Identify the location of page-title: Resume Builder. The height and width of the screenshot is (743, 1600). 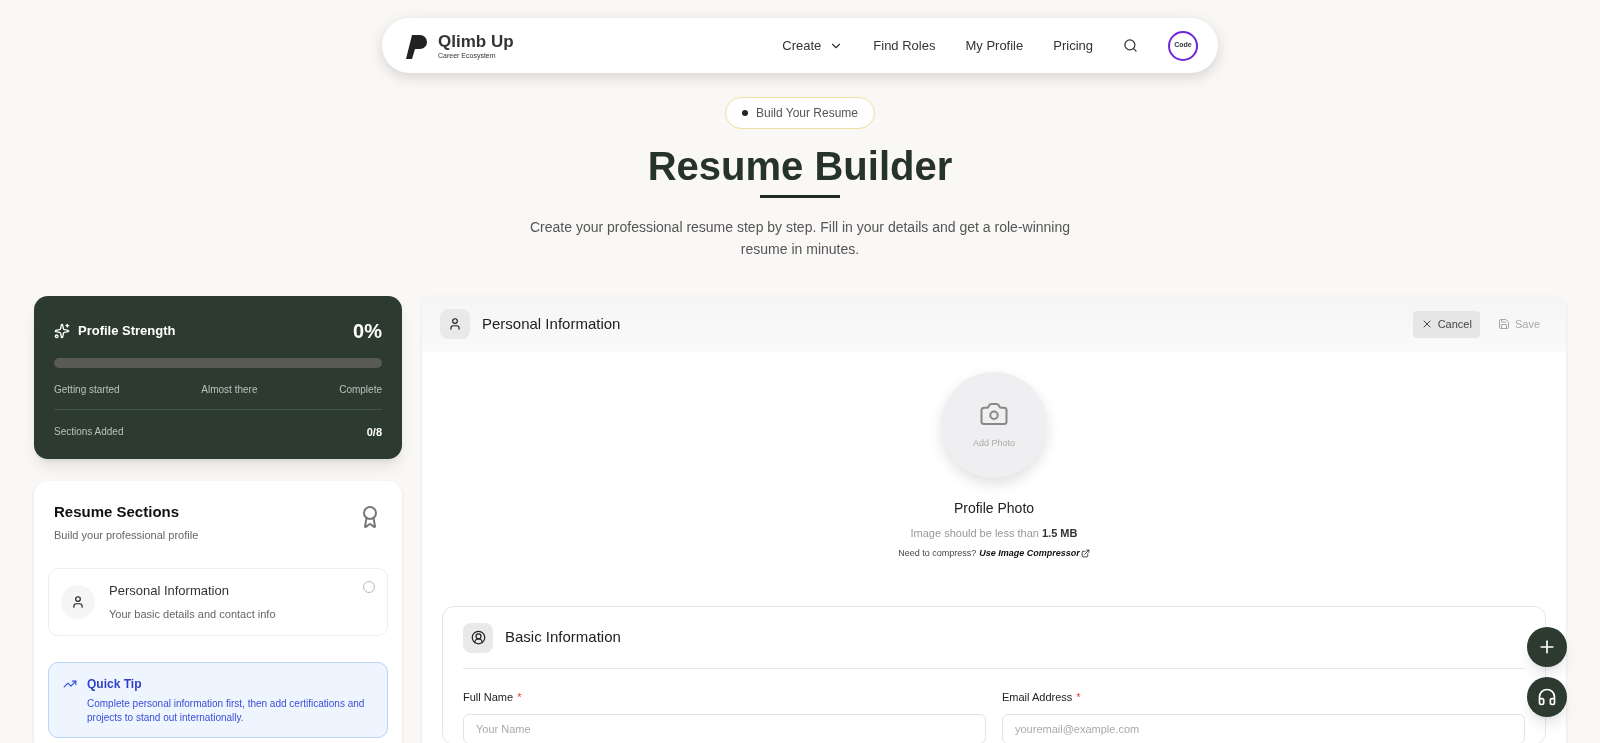
(800, 166).